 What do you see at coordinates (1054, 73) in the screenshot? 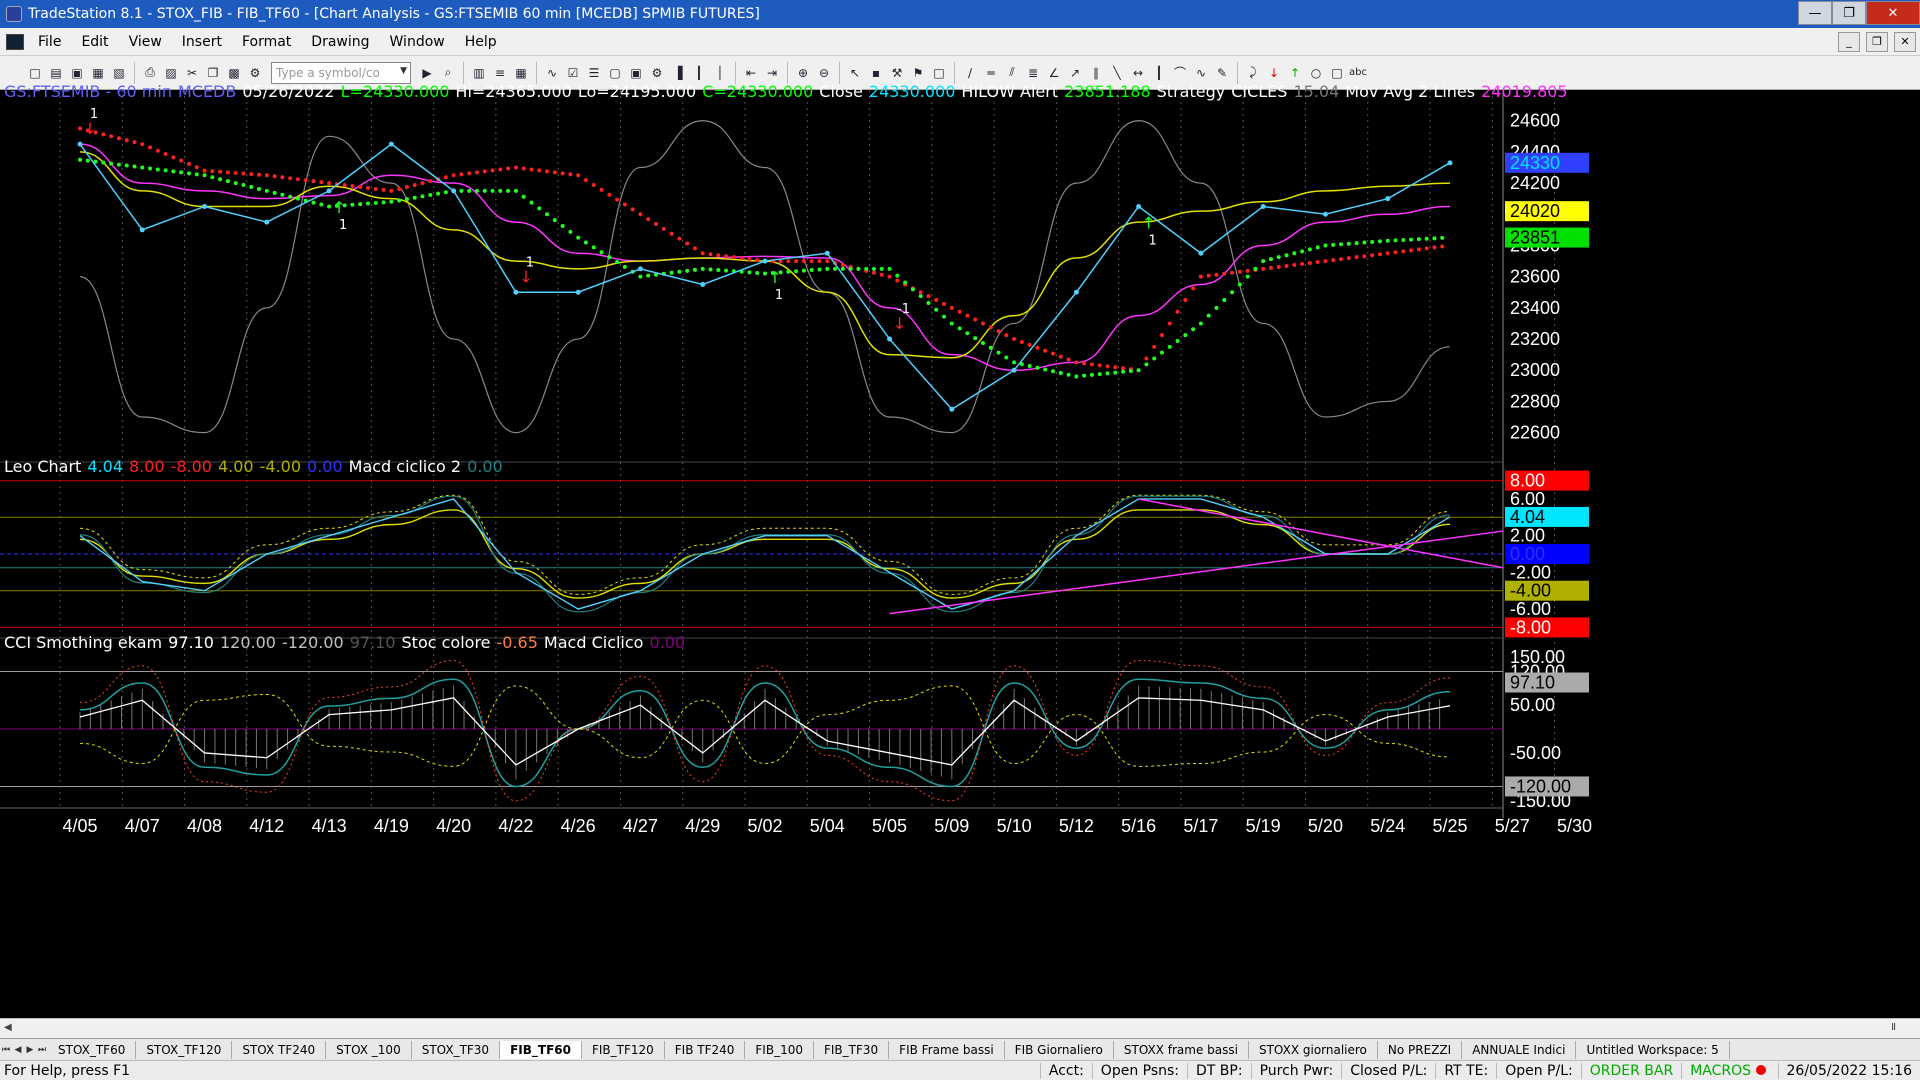
I see `gann-icon: ∠` at bounding box center [1054, 73].